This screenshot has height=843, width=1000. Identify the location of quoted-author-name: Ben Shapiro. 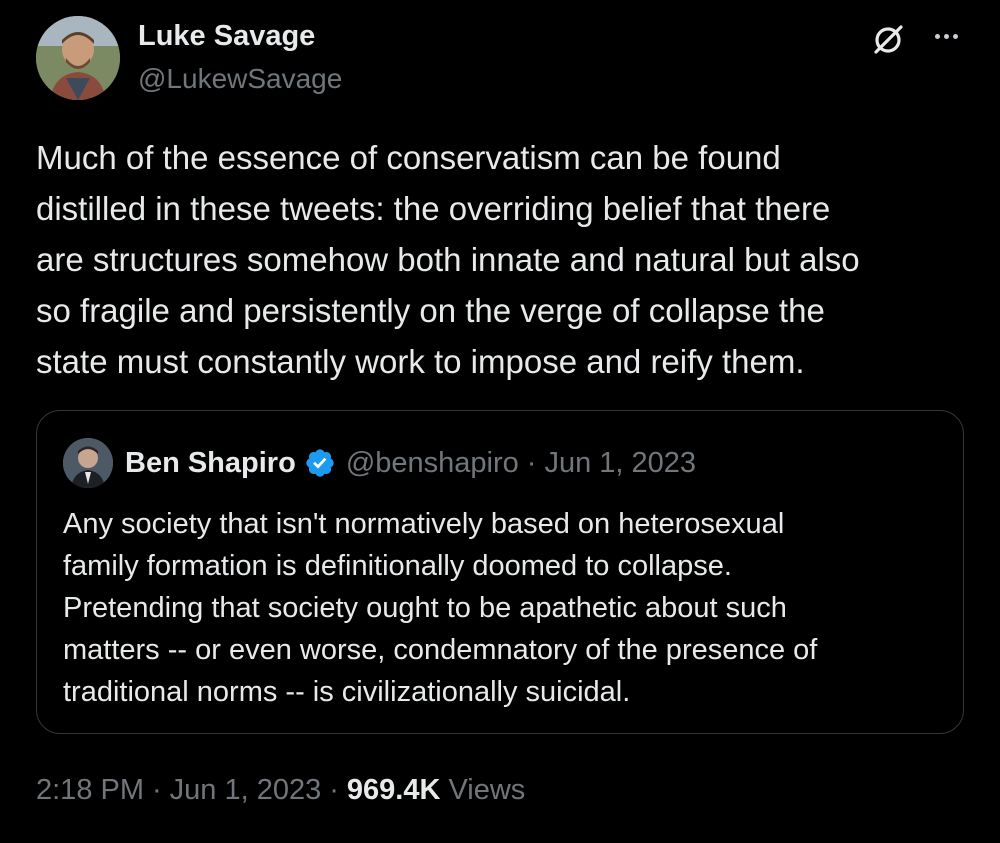
(210, 463).